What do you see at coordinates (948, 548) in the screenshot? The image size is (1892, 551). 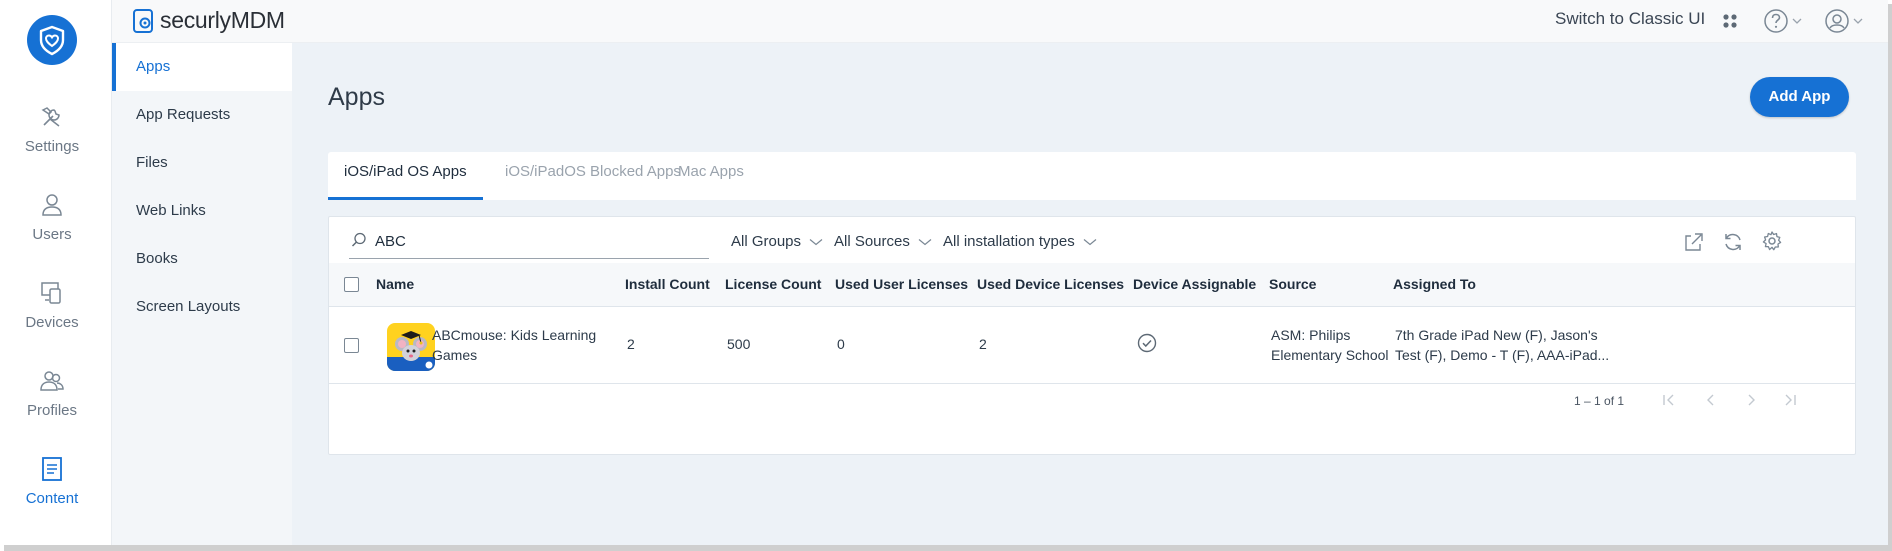 I see `window-shadow-bottom` at bounding box center [948, 548].